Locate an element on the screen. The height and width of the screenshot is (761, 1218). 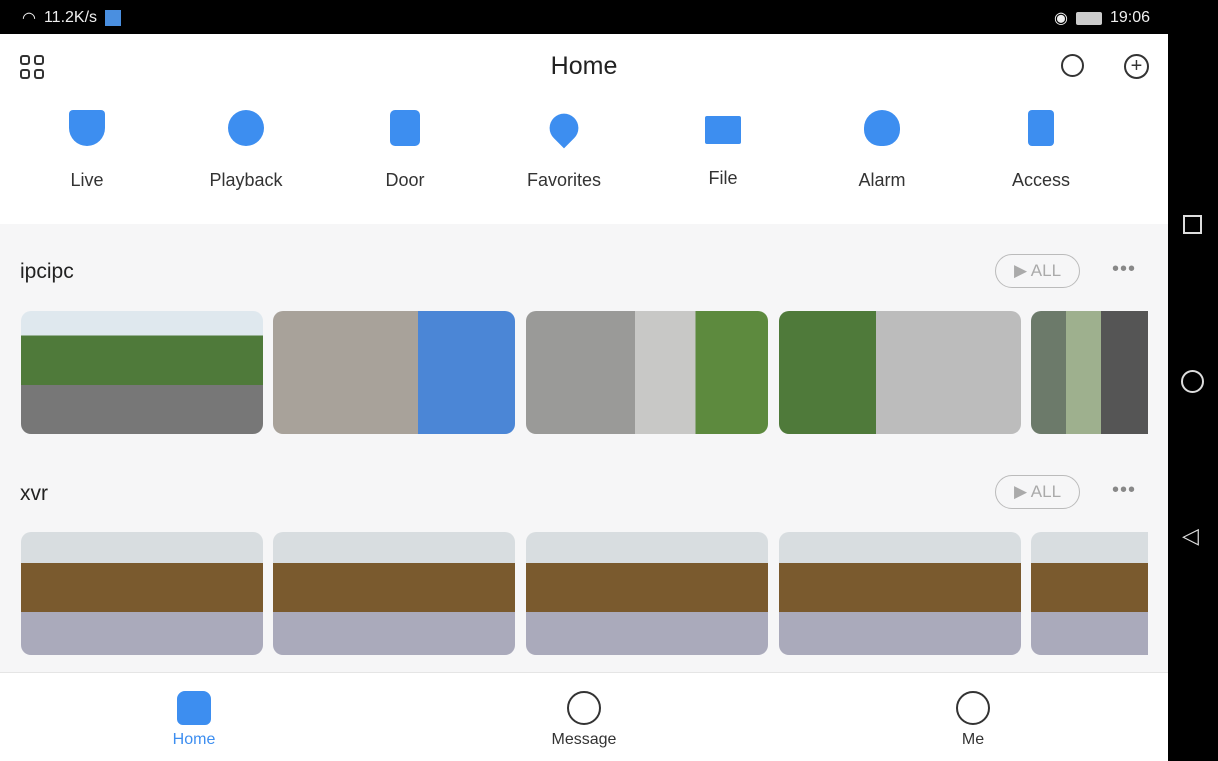
tab-me: Me is located at coordinates (973, 720).